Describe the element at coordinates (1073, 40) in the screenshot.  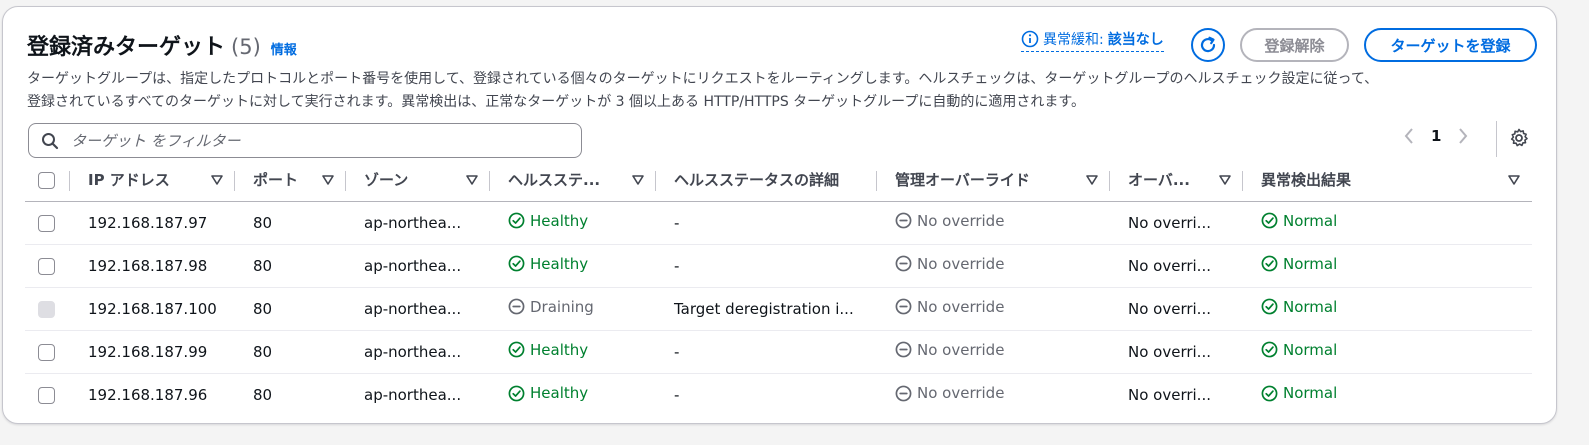
I see `anomaly-label: 異常緩和:` at that location.